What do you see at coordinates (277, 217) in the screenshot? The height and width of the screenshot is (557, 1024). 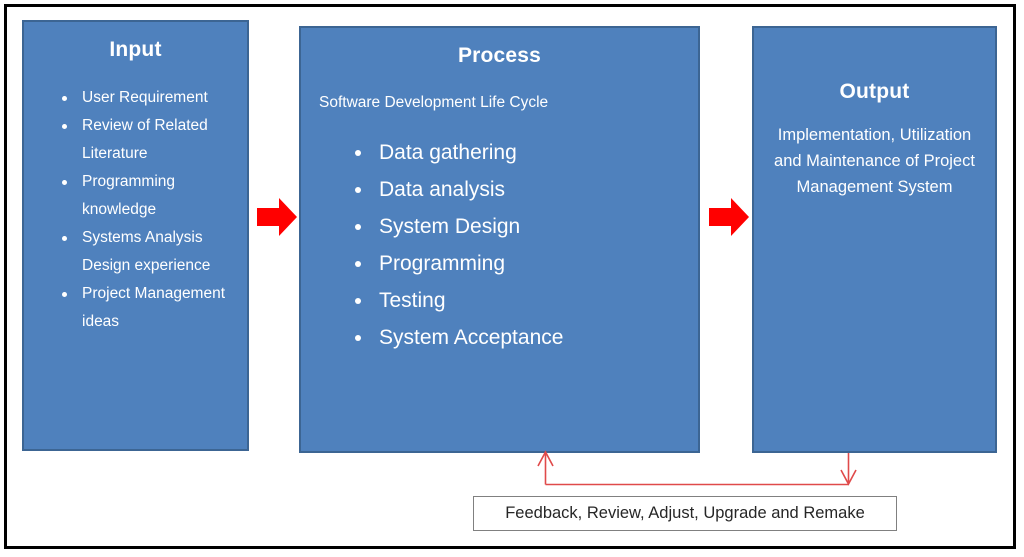 I see `right-arrow-icon-input-to-process` at bounding box center [277, 217].